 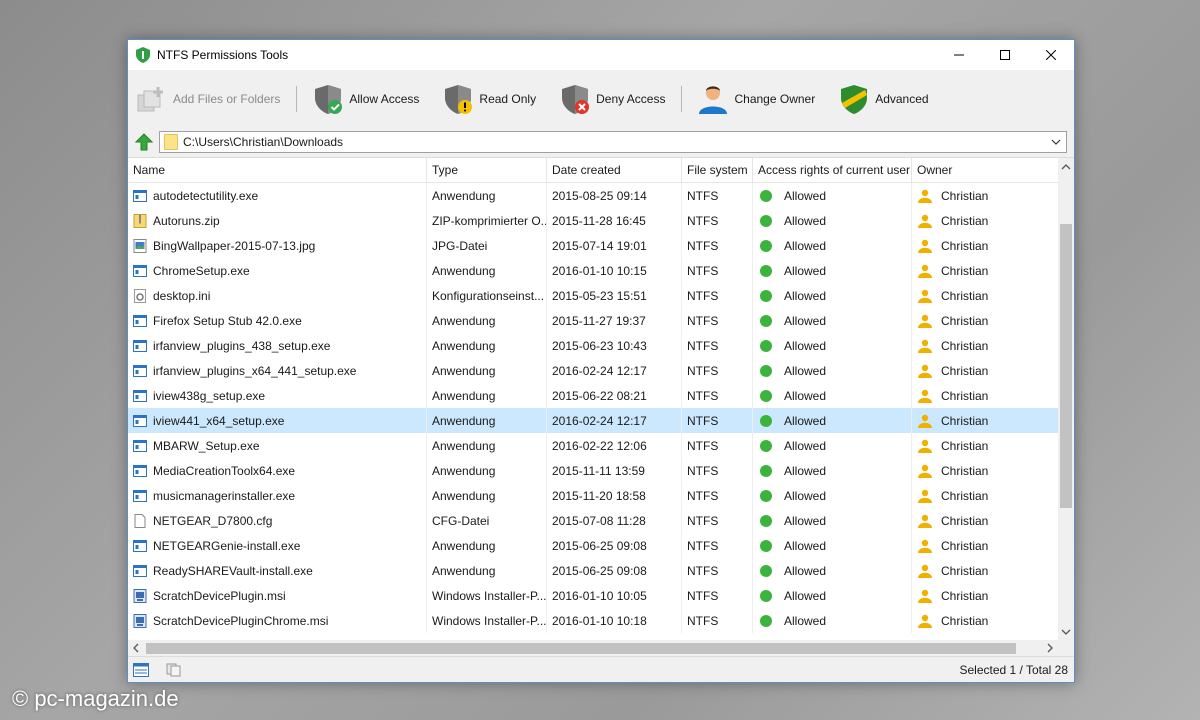 I want to click on column-header-access: Access rights of current user, so click(x=832, y=170).